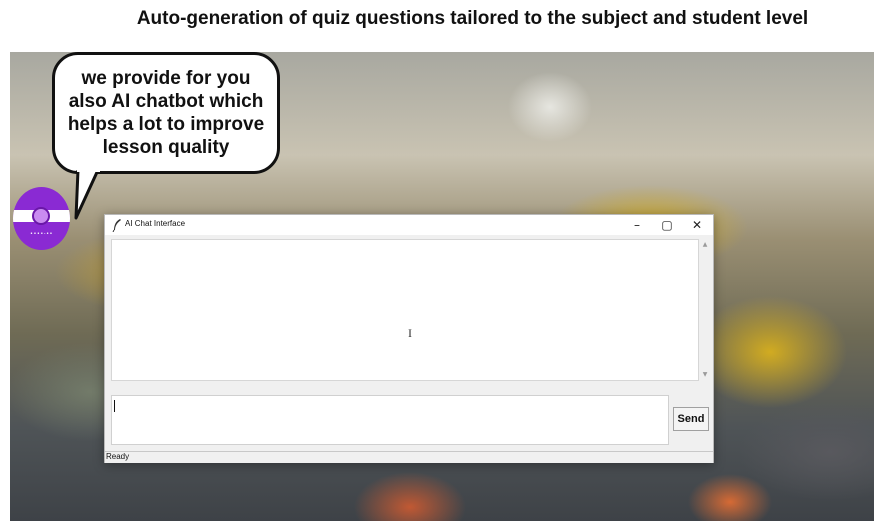  I want to click on window-title: AI Chat Interface, so click(155, 223).